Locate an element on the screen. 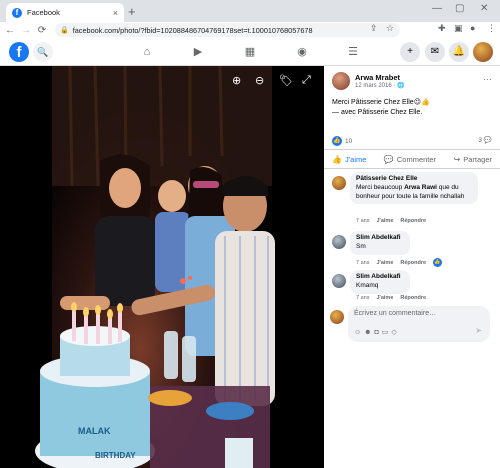  facebook-header: f 🔍 ⌂ ▶ ▦ ◉ ☰ + ✉ 🔔 is located at coordinates (250, 52).